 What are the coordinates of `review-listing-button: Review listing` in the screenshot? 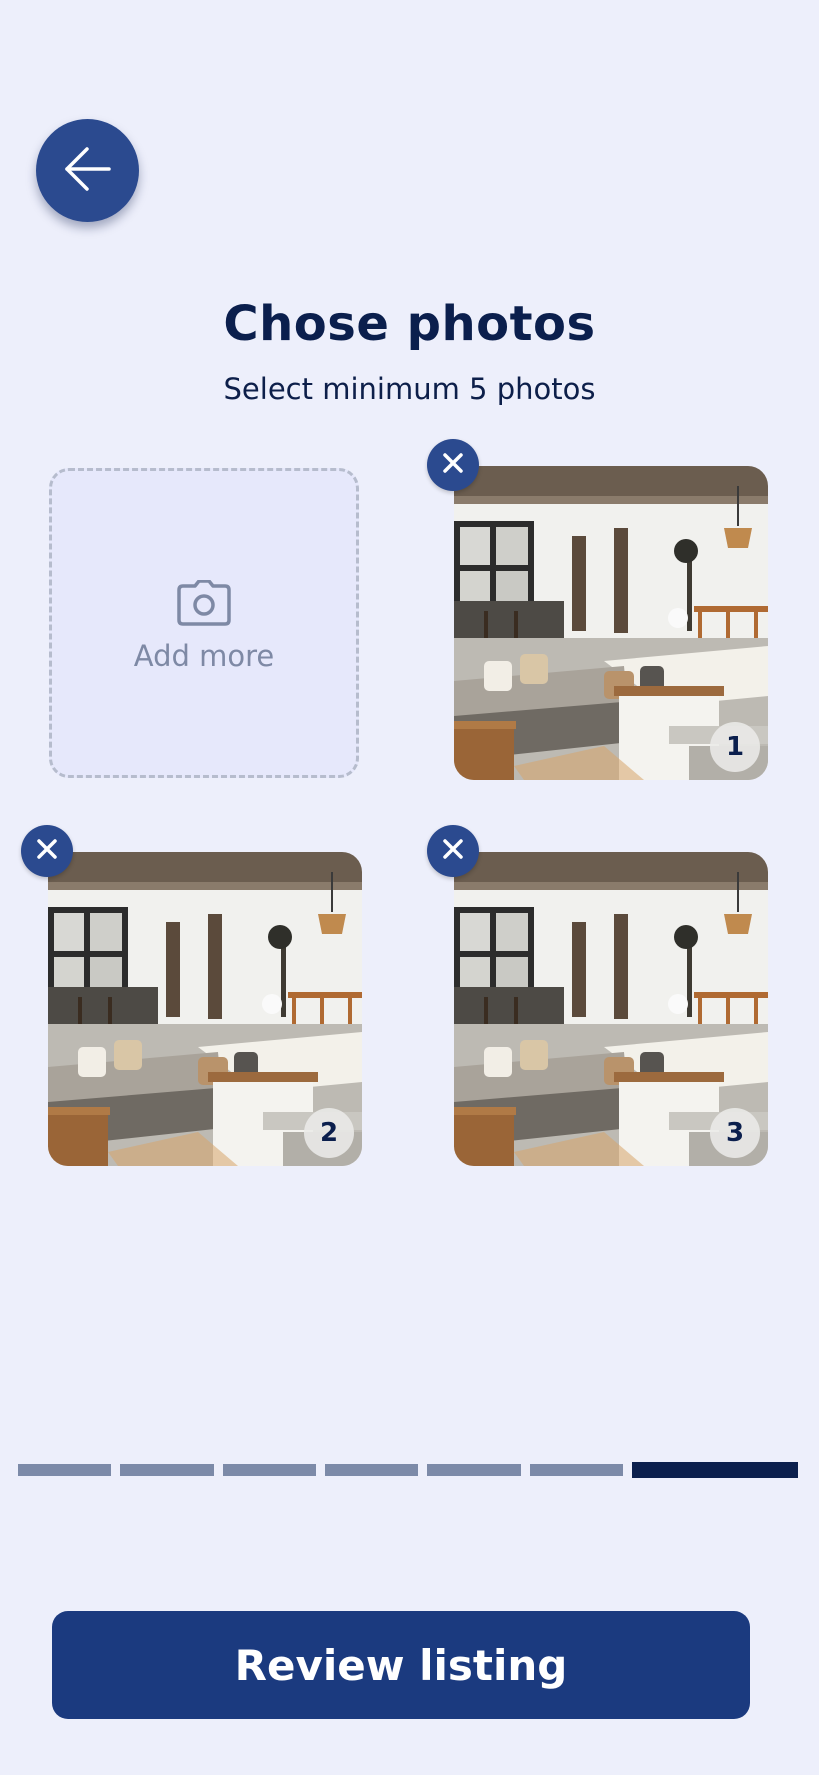 It's located at (401, 1665).